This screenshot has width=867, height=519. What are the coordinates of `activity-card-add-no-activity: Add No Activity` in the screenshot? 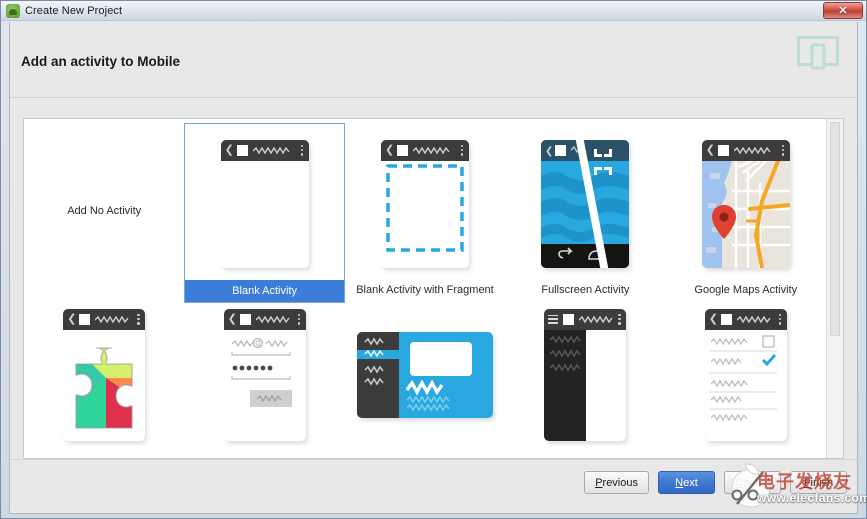 It's located at (104, 213).